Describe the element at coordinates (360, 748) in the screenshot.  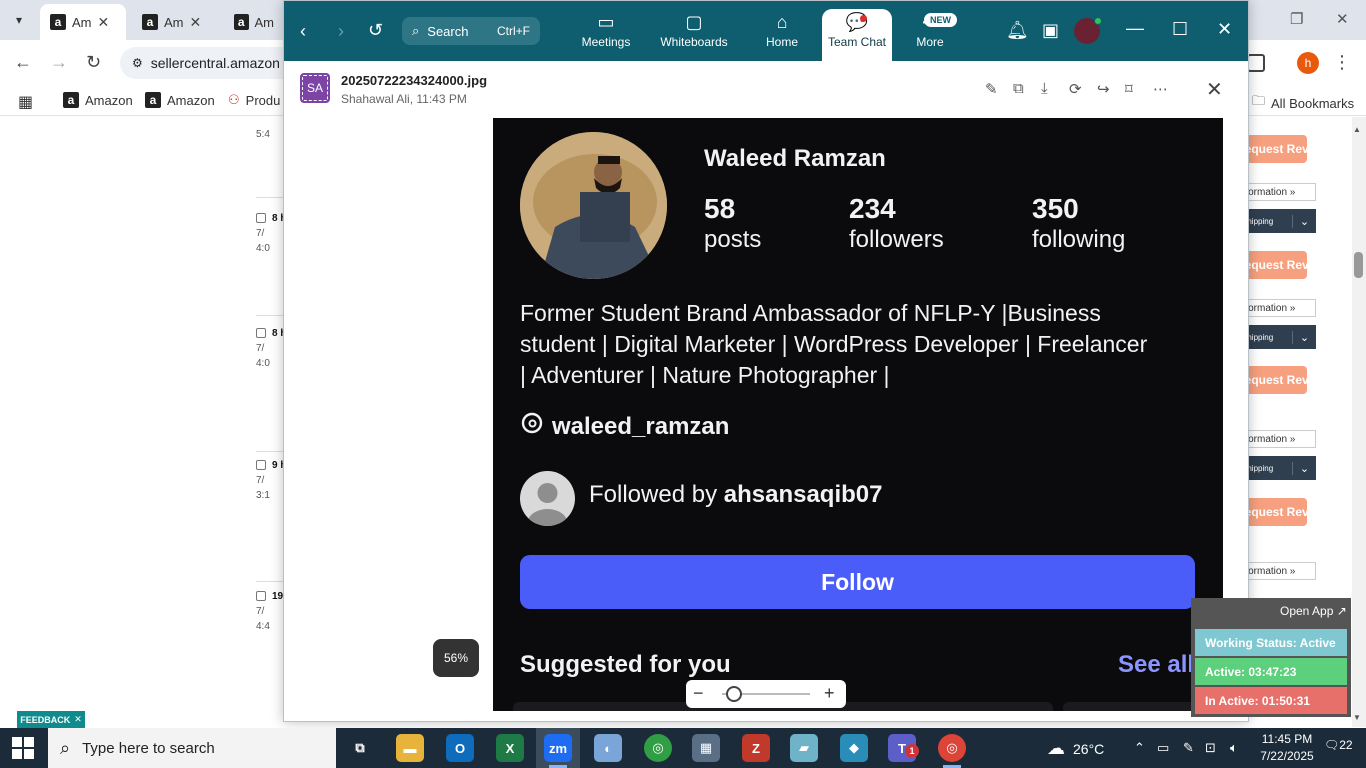
I see `task-view-icon: ⧉` at that location.